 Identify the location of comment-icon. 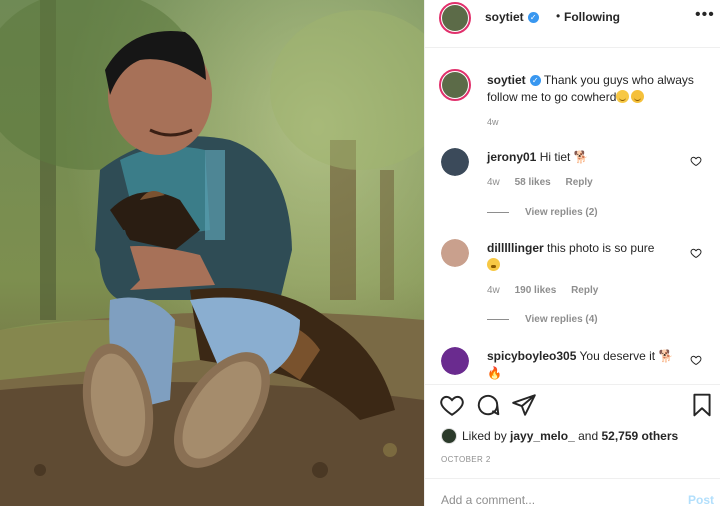
(488, 405).